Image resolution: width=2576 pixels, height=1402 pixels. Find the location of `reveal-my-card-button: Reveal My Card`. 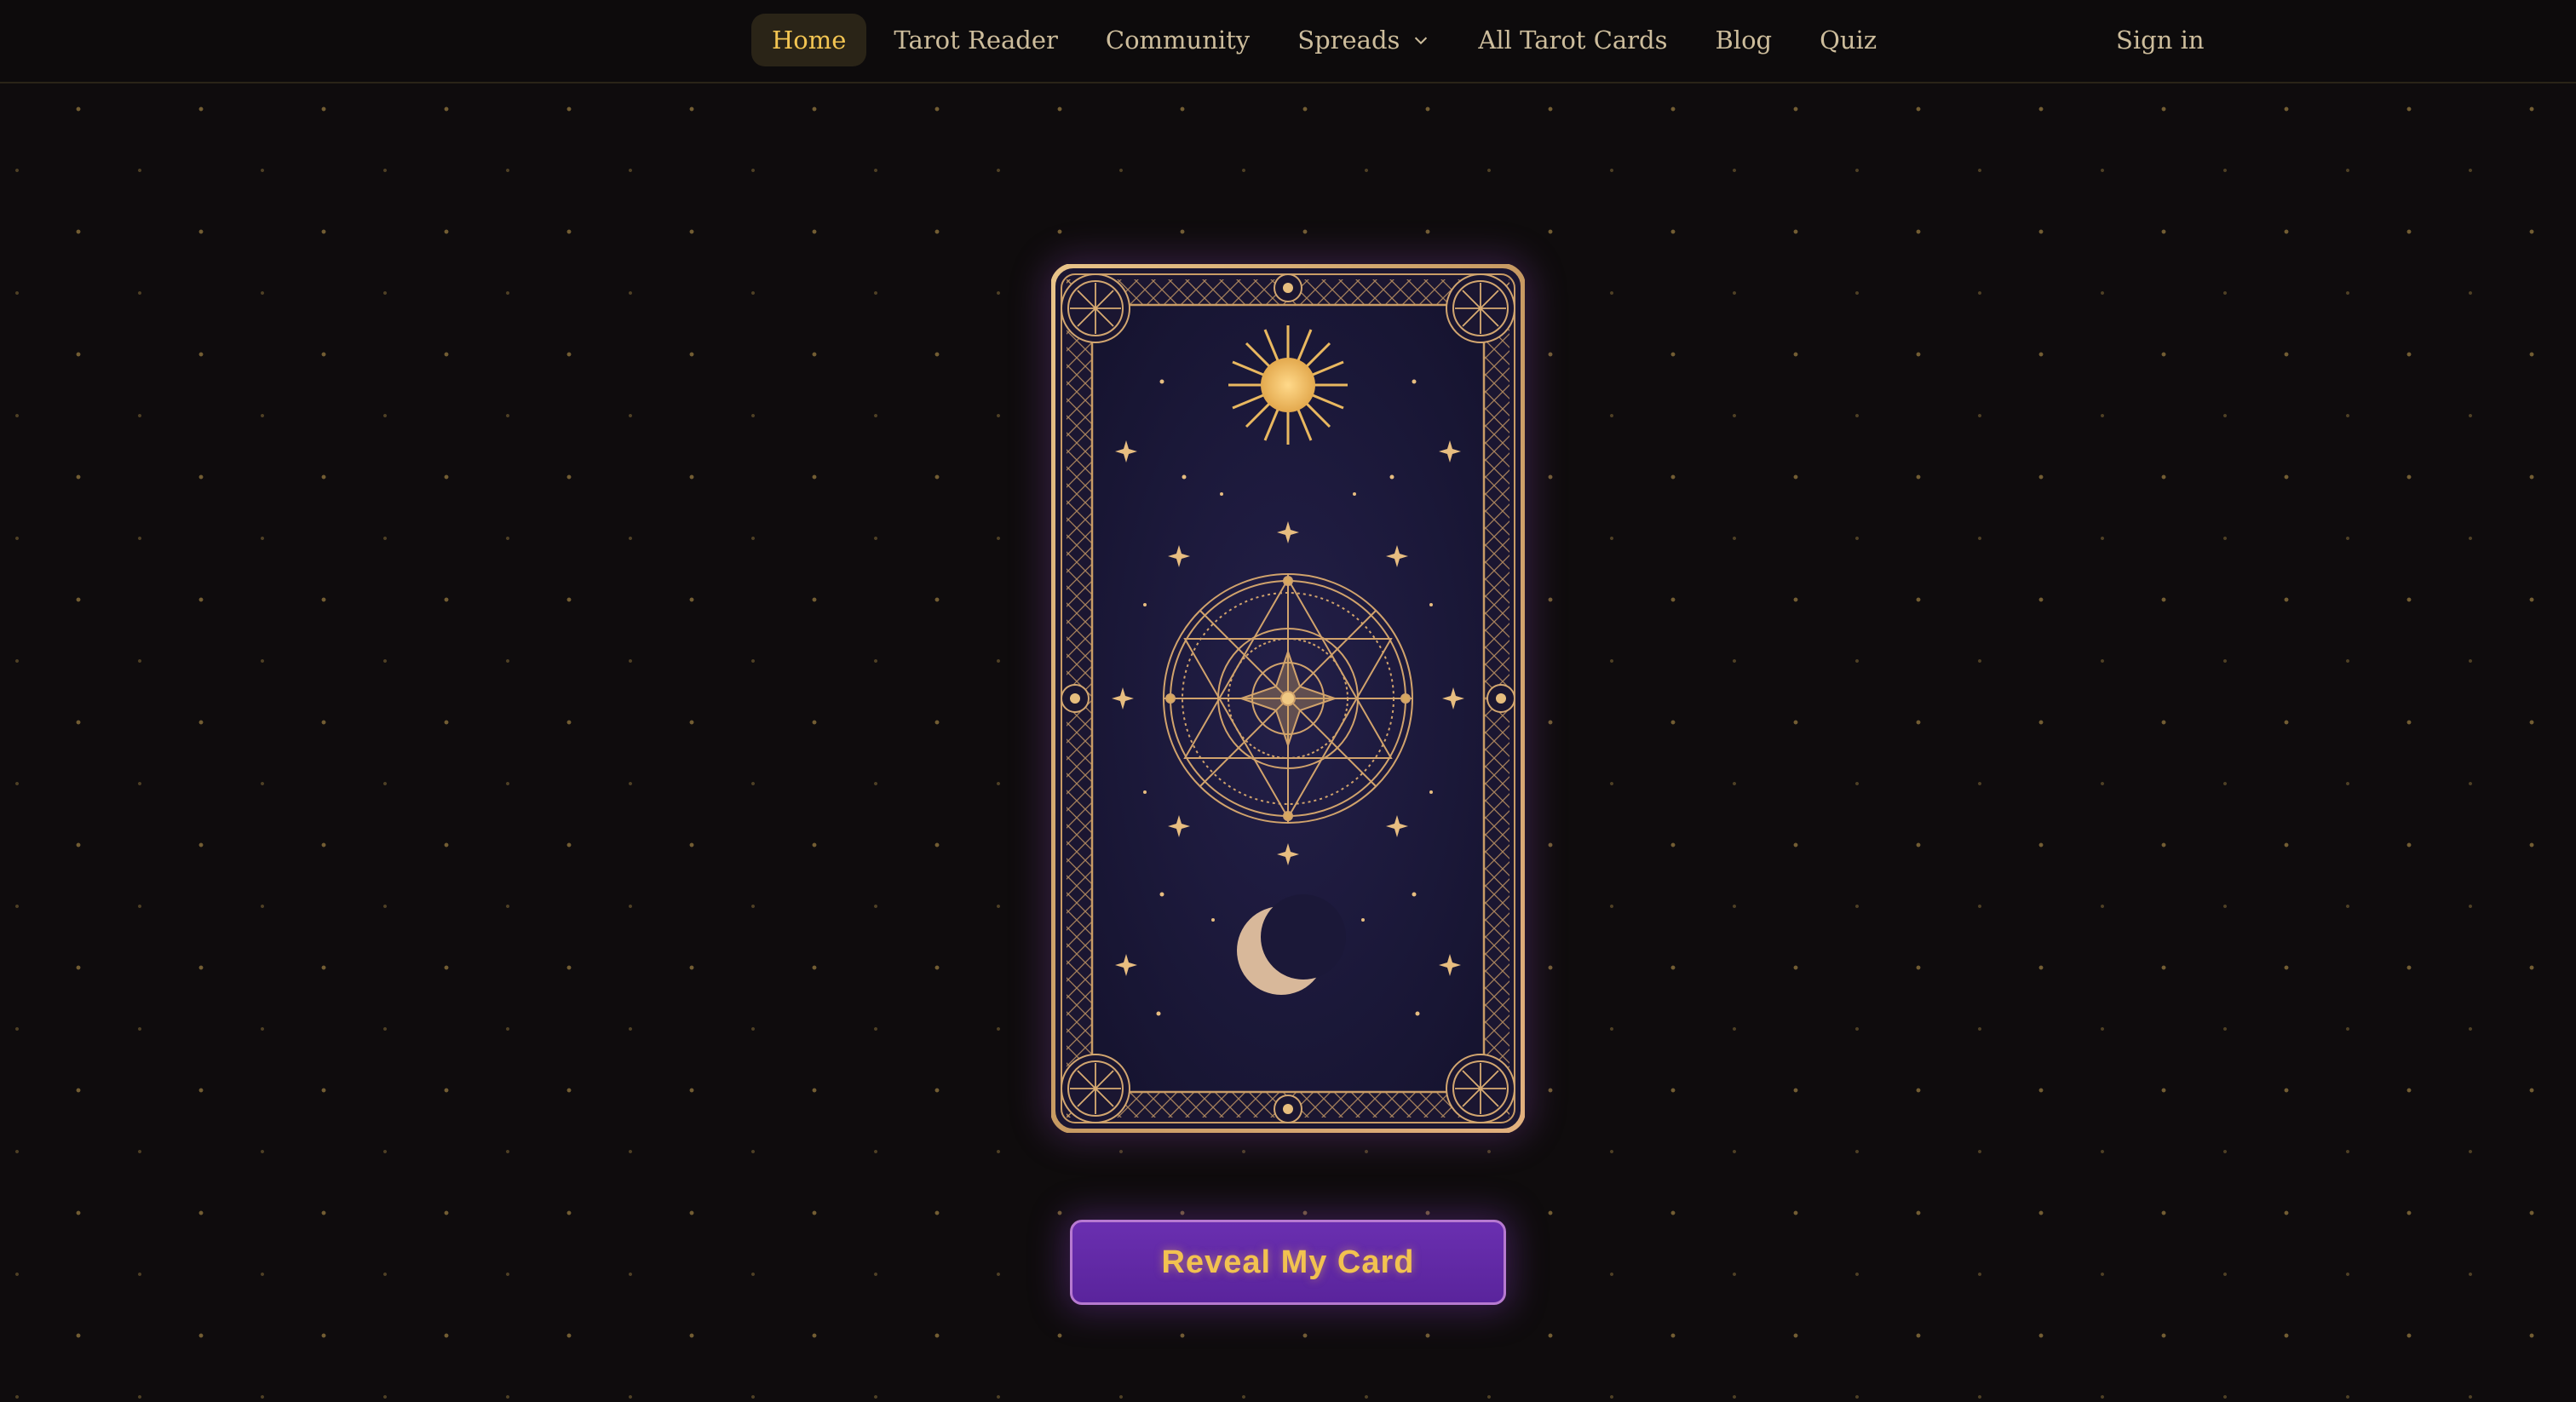

reveal-my-card-button: Reveal My Card is located at coordinates (1288, 1262).